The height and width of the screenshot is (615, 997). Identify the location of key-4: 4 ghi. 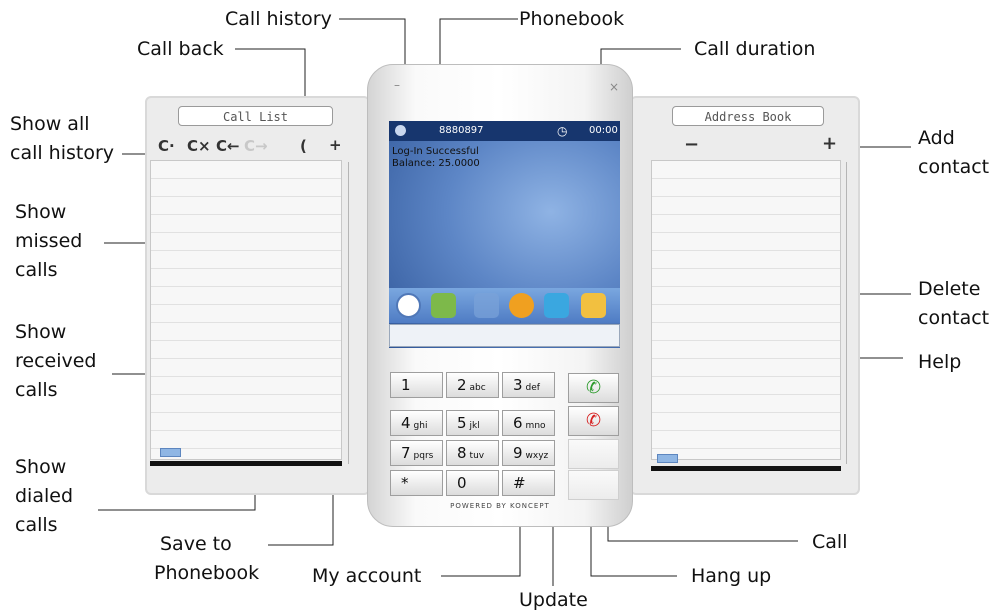
(416, 423).